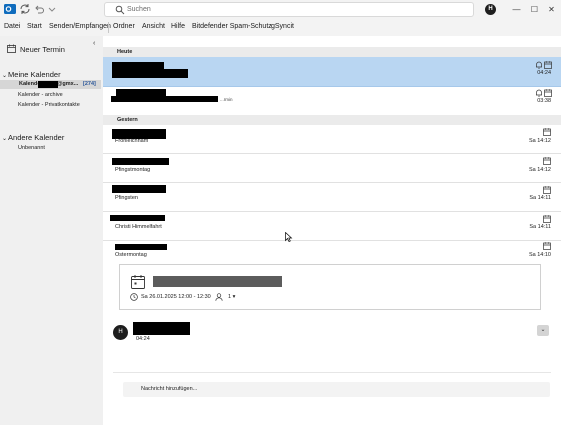  I want to click on other-calendars-group: ⌄Andere Kalender, so click(33, 137).